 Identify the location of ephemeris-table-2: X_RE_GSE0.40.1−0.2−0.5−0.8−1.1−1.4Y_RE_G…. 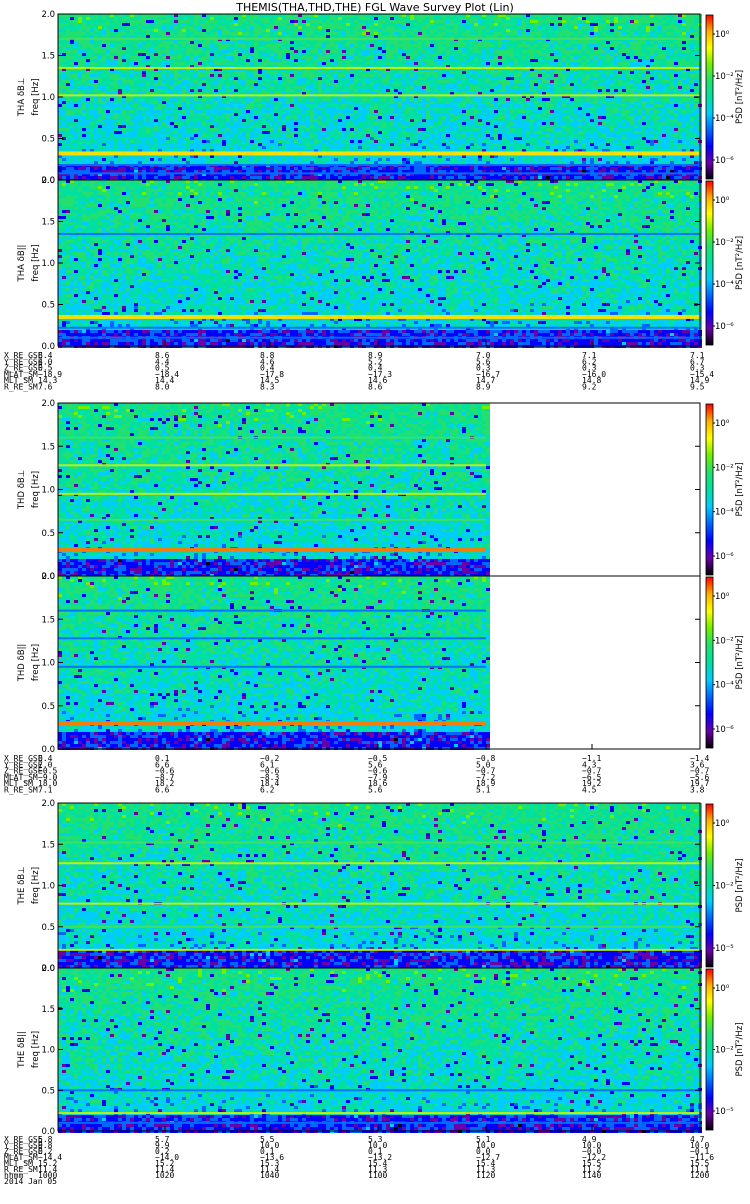
(356, 774).